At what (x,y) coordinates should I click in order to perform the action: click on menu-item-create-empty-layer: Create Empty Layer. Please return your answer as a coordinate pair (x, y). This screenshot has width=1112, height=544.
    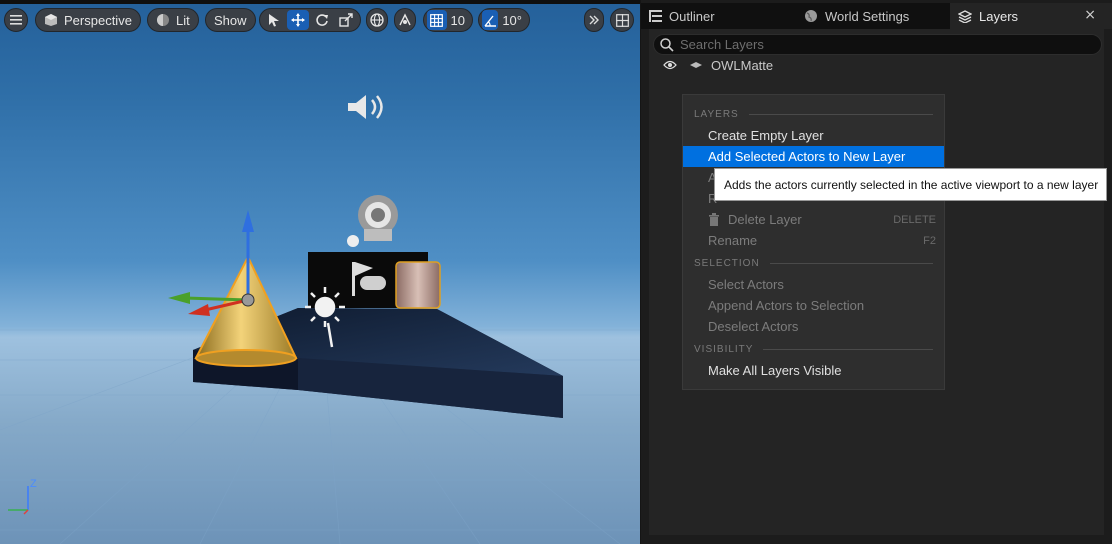
    Looking at the image, I should click on (813, 135).